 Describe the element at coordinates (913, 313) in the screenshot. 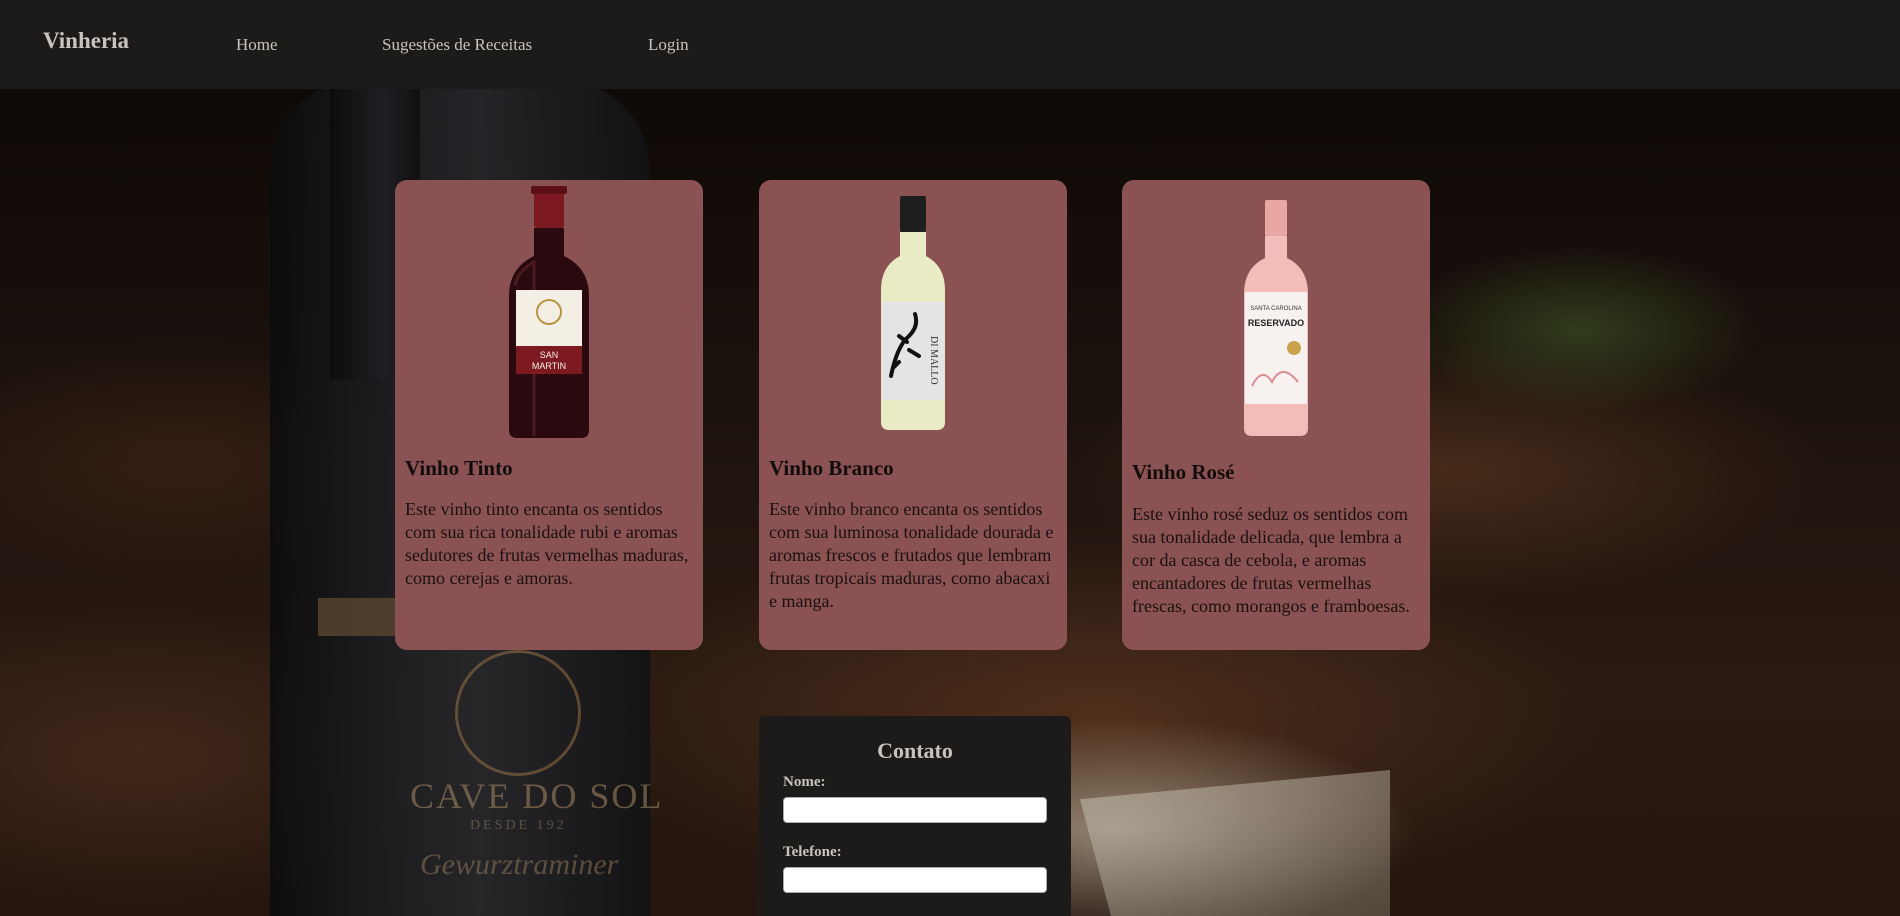

I see `white-wine-bottle-image: DI MALLO` at that location.